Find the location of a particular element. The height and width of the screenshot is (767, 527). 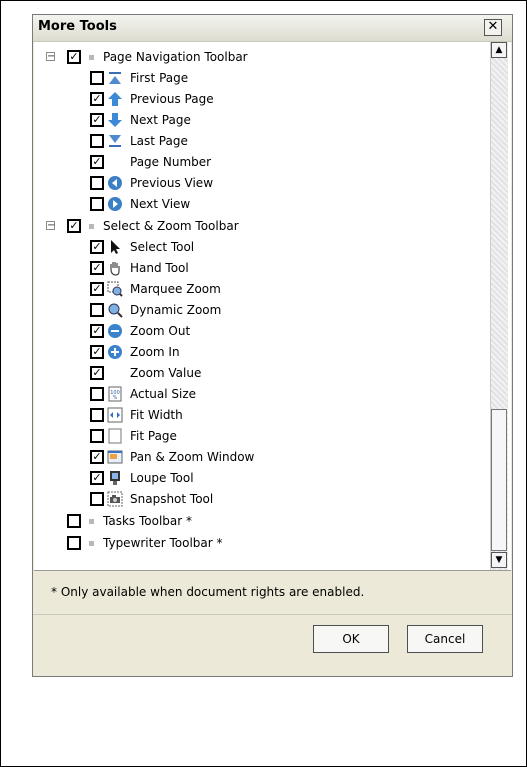

tree-item-label: Actual Size is located at coordinates (163, 394).